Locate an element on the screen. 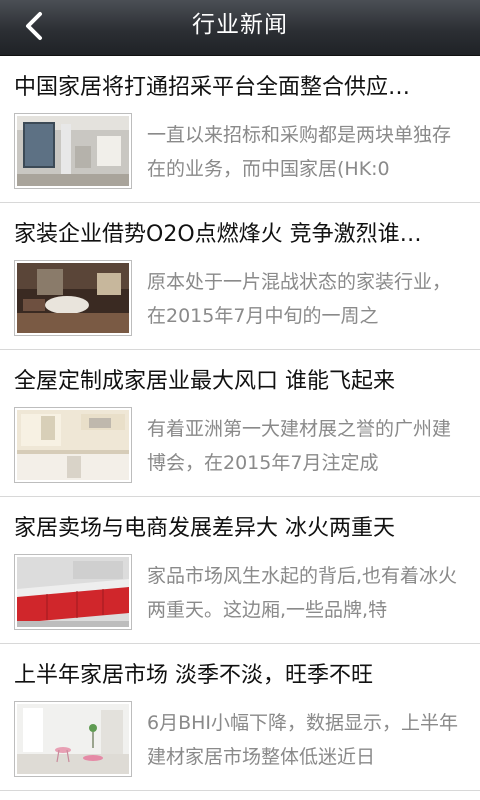 The height and width of the screenshot is (800, 480). news-summary: 6月BHI小幅下降，数据显示，上半年建材家居市场整体低迷近日 is located at coordinates (303, 740).